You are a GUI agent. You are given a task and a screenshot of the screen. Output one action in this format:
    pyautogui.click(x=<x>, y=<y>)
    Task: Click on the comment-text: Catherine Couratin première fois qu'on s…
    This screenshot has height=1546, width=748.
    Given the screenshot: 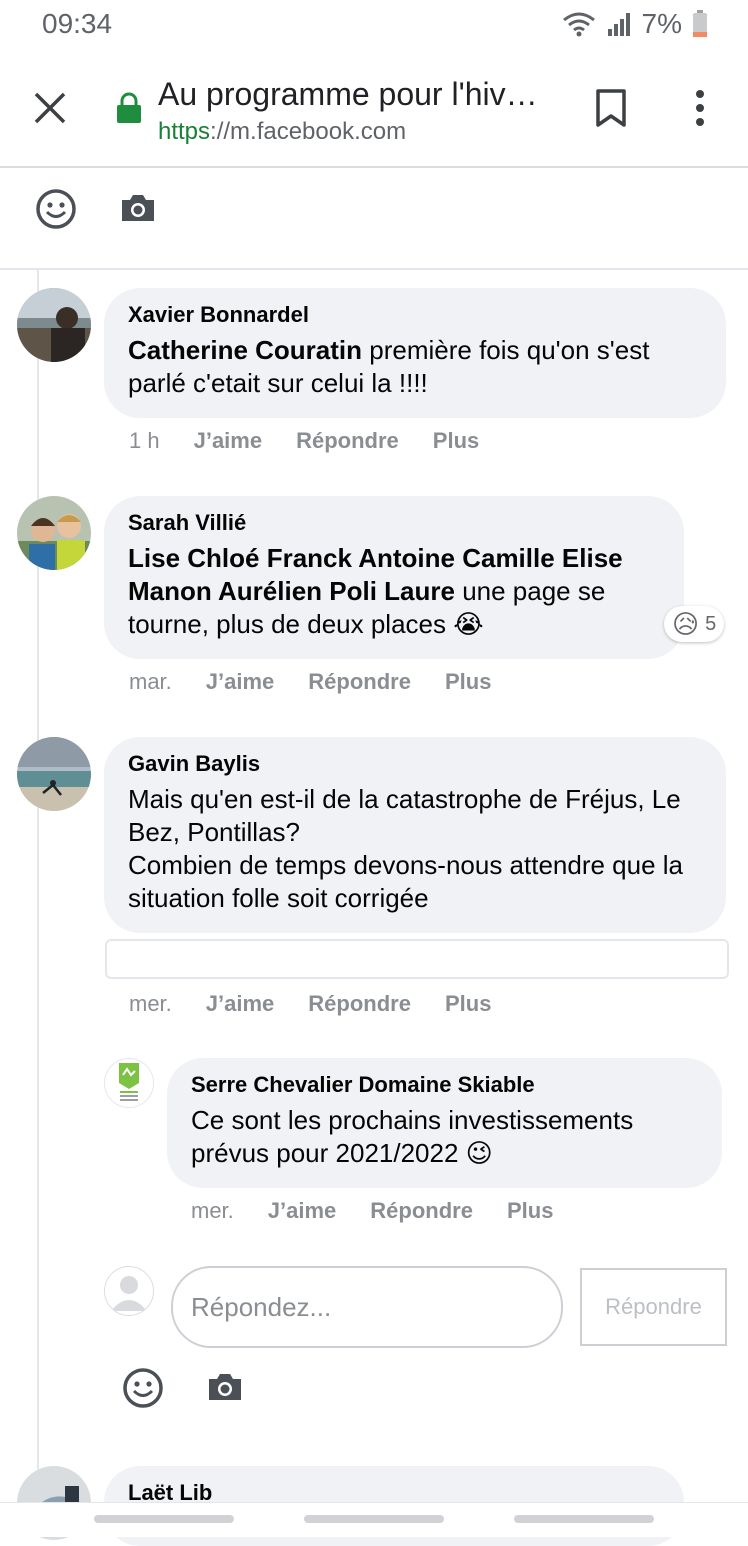 What is the action you would take?
    pyautogui.click(x=415, y=367)
    